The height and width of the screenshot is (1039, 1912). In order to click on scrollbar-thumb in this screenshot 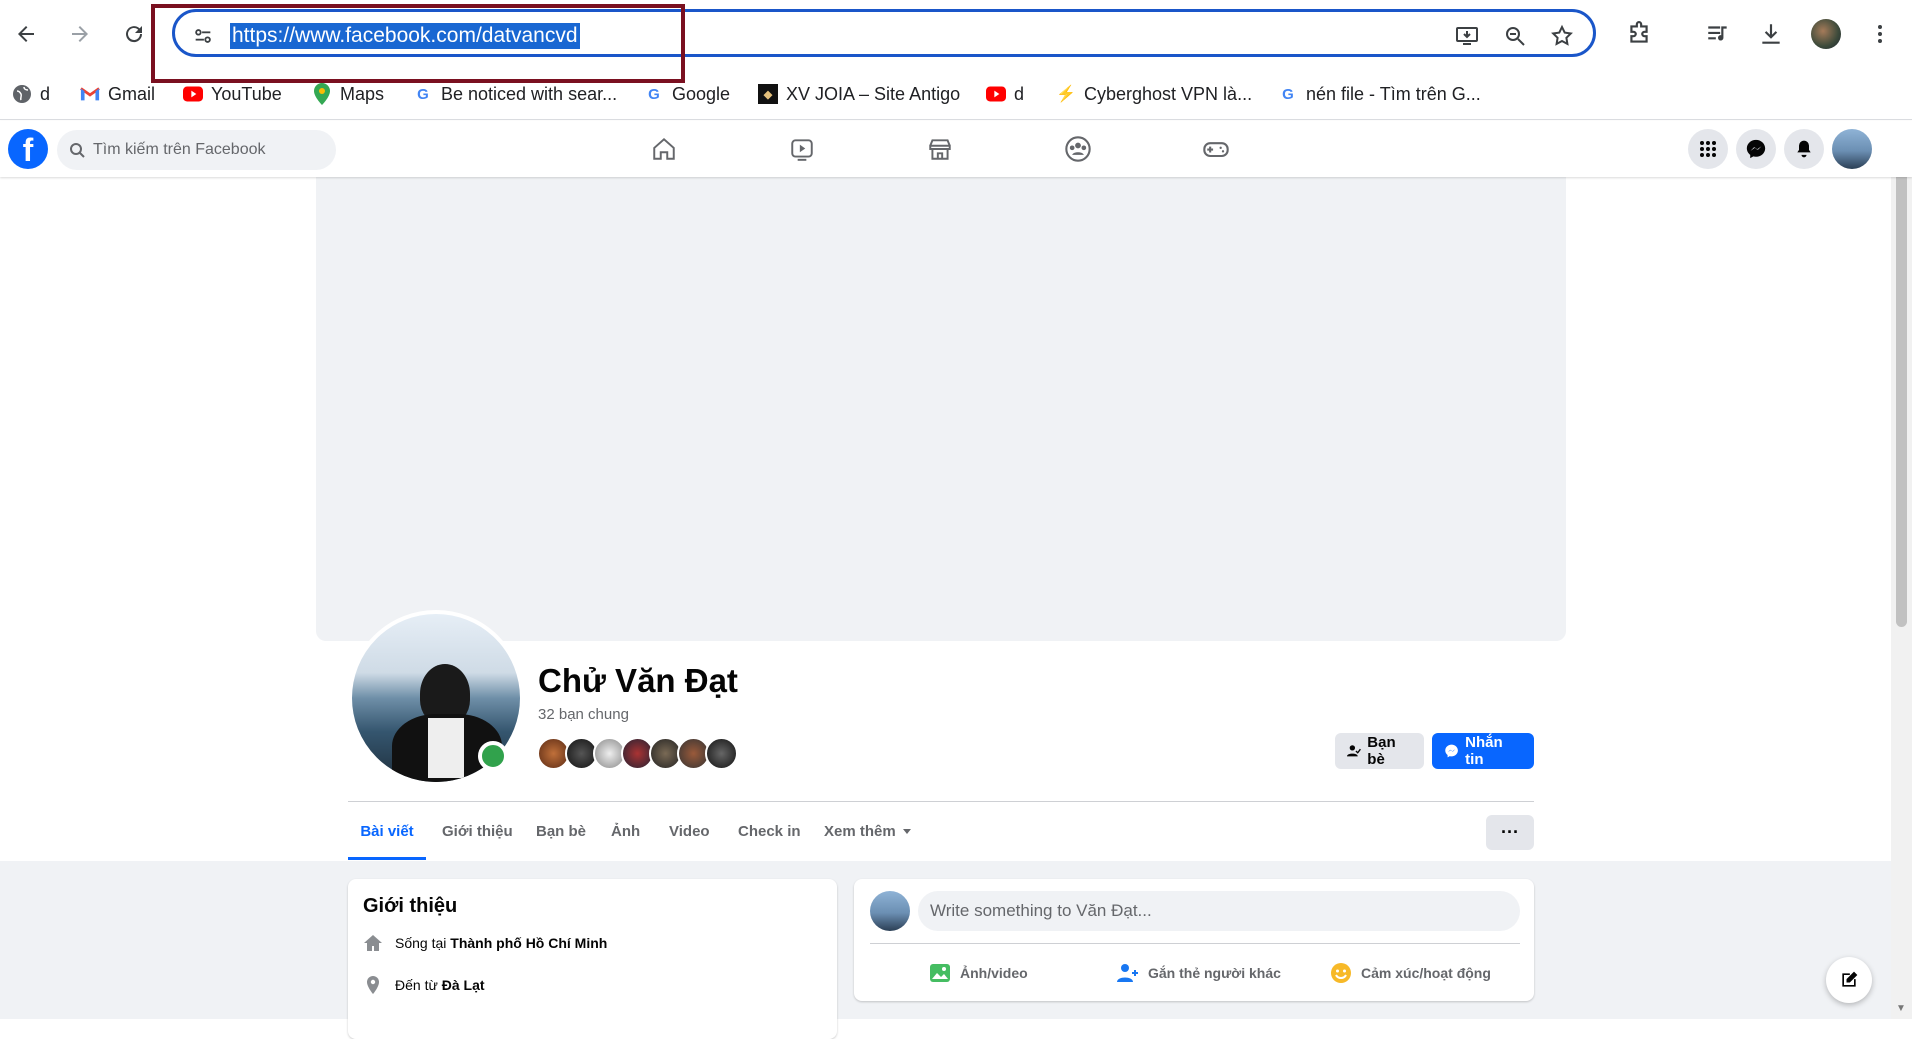, I will do `click(1901, 386)`.